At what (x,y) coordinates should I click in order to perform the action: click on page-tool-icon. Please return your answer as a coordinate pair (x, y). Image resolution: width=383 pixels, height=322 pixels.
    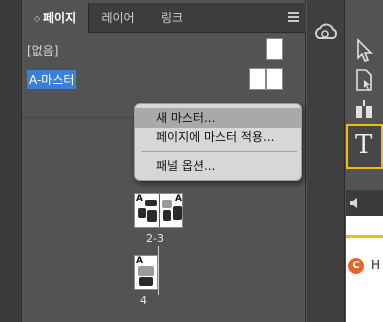
    Looking at the image, I should click on (364, 80).